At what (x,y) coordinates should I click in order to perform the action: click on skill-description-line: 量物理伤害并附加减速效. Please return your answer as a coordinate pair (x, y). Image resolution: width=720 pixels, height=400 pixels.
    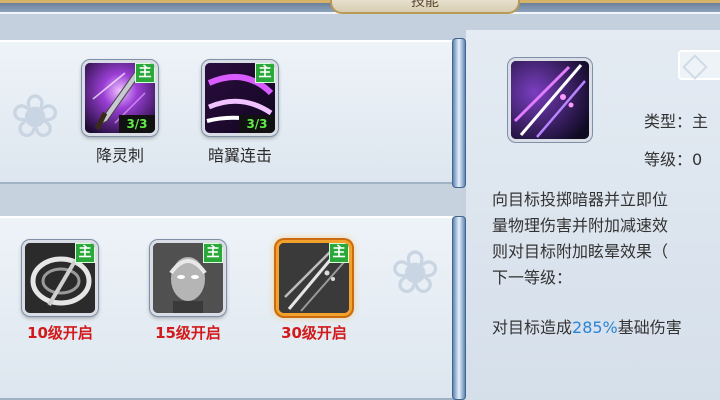
    Looking at the image, I should click on (580, 225).